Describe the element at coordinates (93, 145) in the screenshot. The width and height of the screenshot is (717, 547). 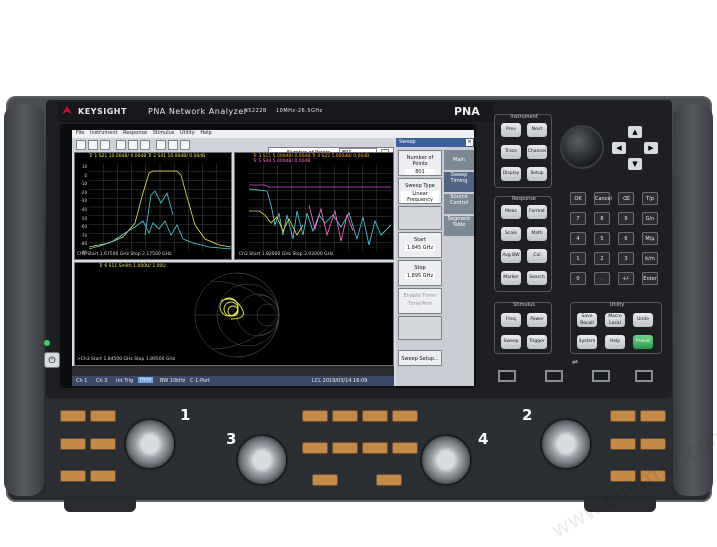
I see `redo-icon` at that location.